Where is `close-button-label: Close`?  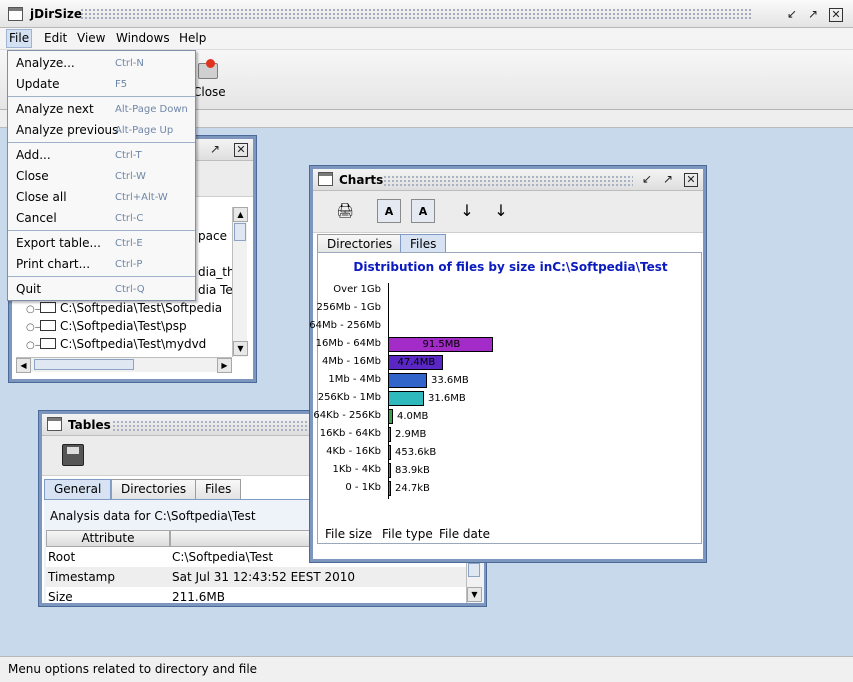
close-button-label: Close is located at coordinates (209, 92).